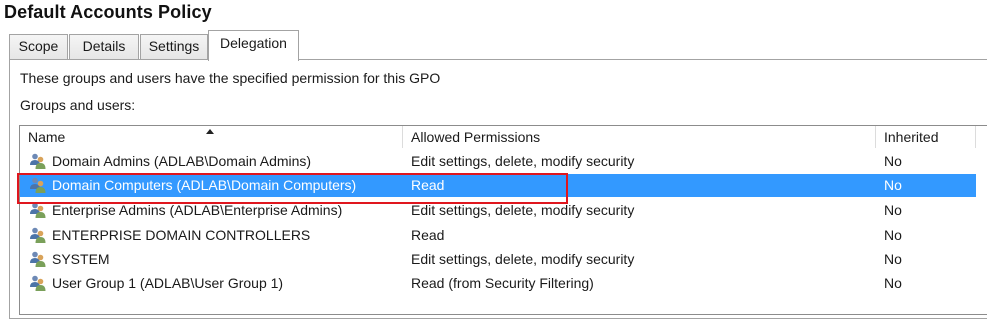 The image size is (987, 319). I want to click on policy-title: Default Accounts Policy, so click(108, 12).